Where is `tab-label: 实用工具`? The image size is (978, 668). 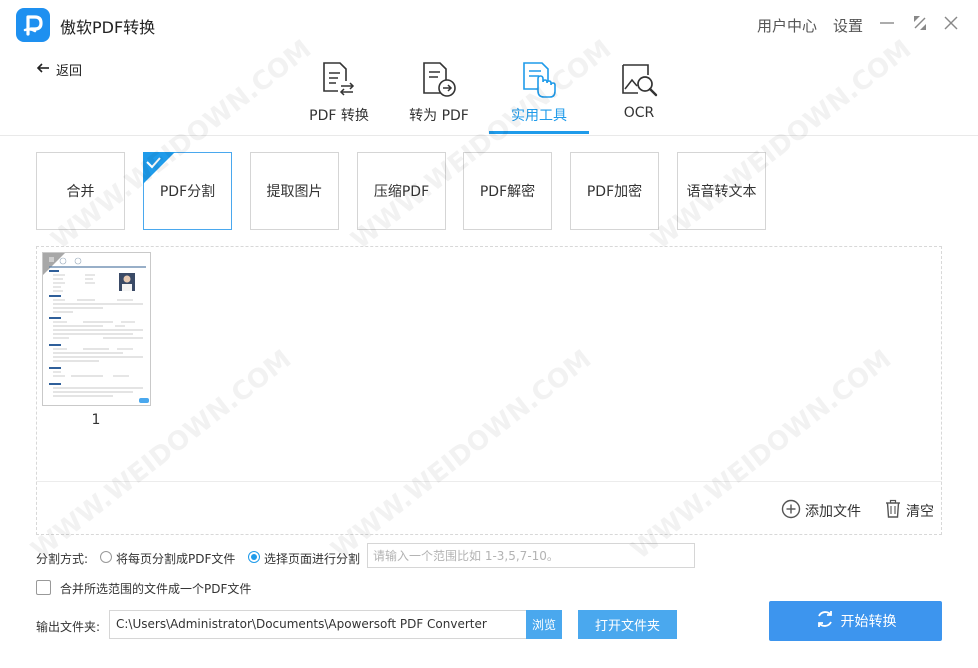 tab-label: 实用工具 is located at coordinates (539, 116).